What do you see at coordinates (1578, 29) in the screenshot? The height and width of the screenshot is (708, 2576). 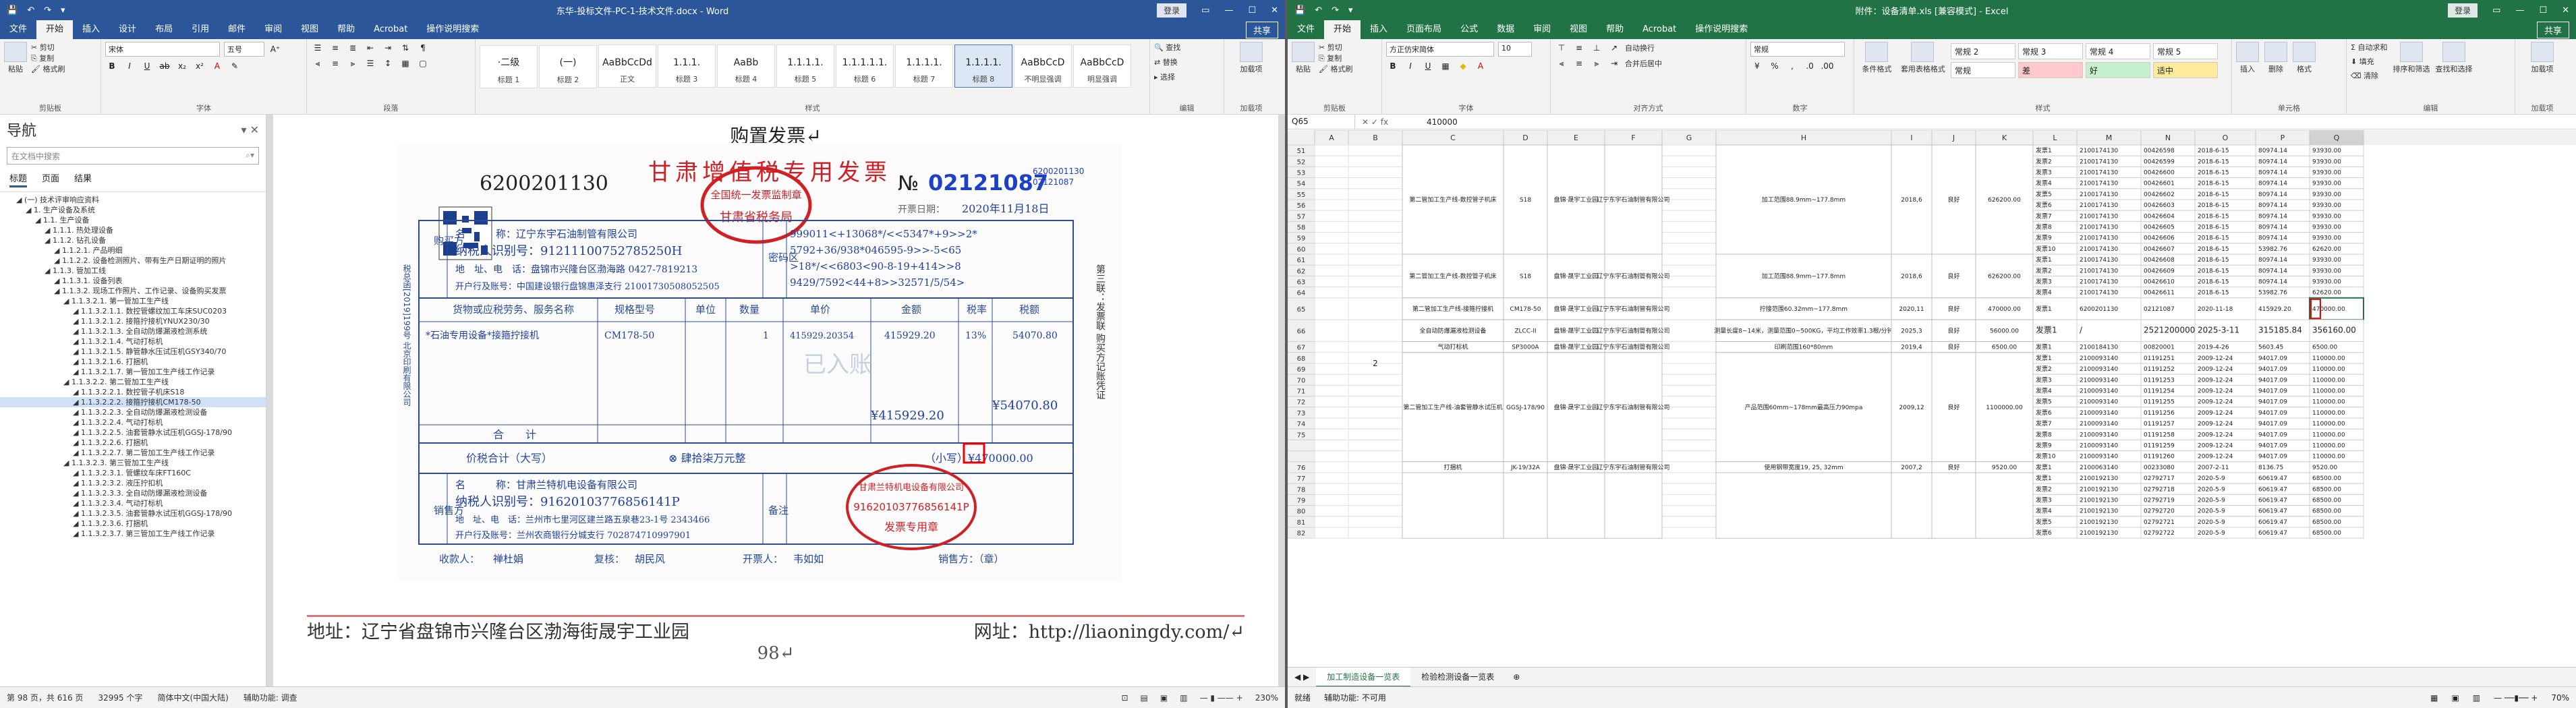 I see `excel-tab-7: 视图` at bounding box center [1578, 29].